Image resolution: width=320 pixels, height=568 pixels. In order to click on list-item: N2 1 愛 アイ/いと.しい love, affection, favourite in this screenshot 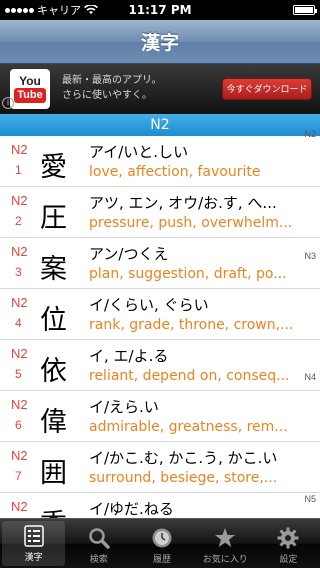, I will do `click(160, 161)`.